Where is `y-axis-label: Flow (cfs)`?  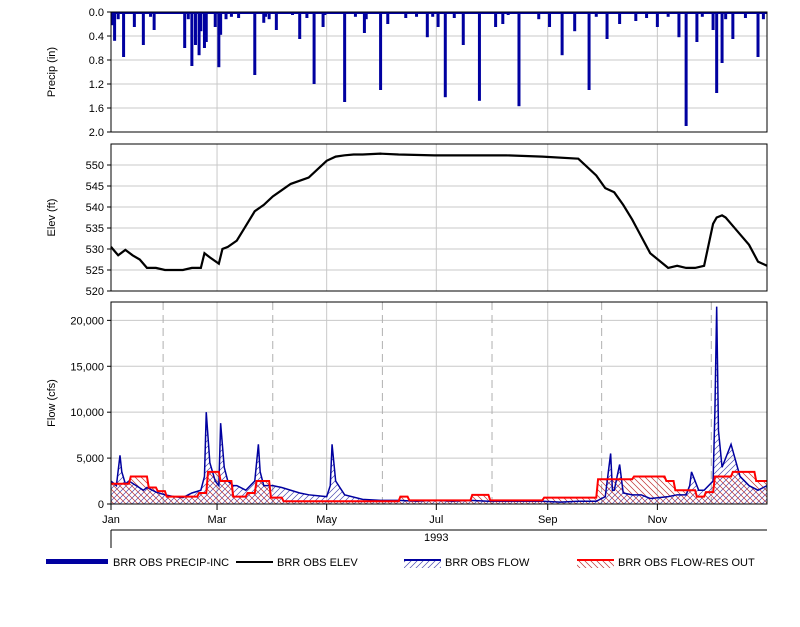
y-axis-label: Flow (cfs) is located at coordinates (52, 403).